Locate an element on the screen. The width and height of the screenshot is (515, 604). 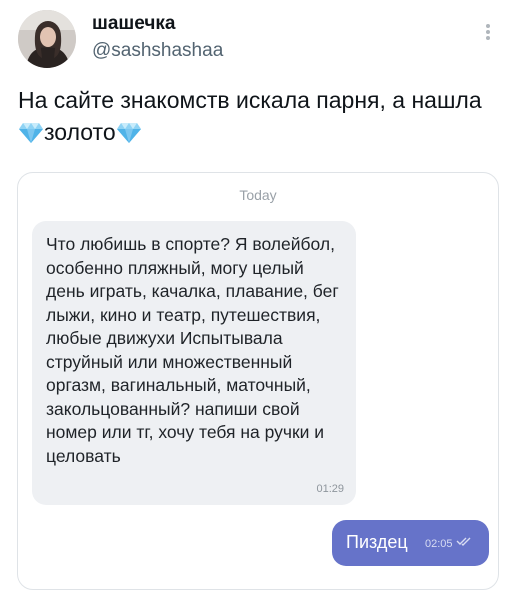
display-name: шашечка is located at coordinates (133, 24).